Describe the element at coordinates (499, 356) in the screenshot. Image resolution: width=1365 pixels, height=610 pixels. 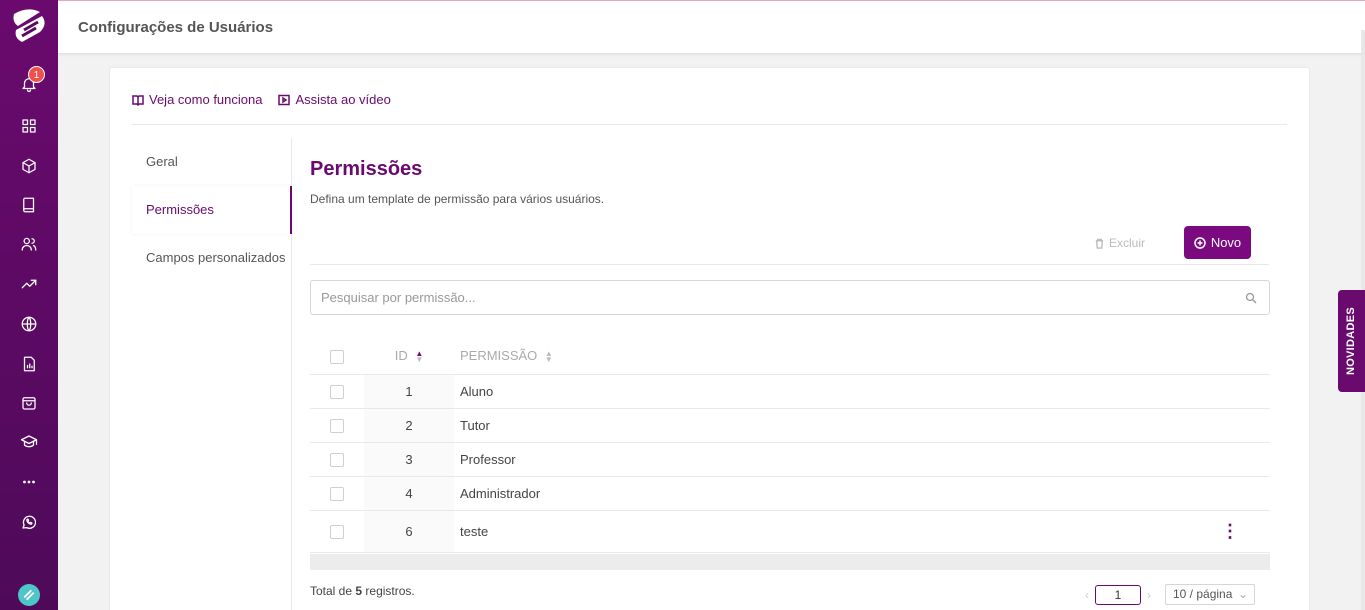
I see `column-header-permission-label: PERMISSÃO` at that location.